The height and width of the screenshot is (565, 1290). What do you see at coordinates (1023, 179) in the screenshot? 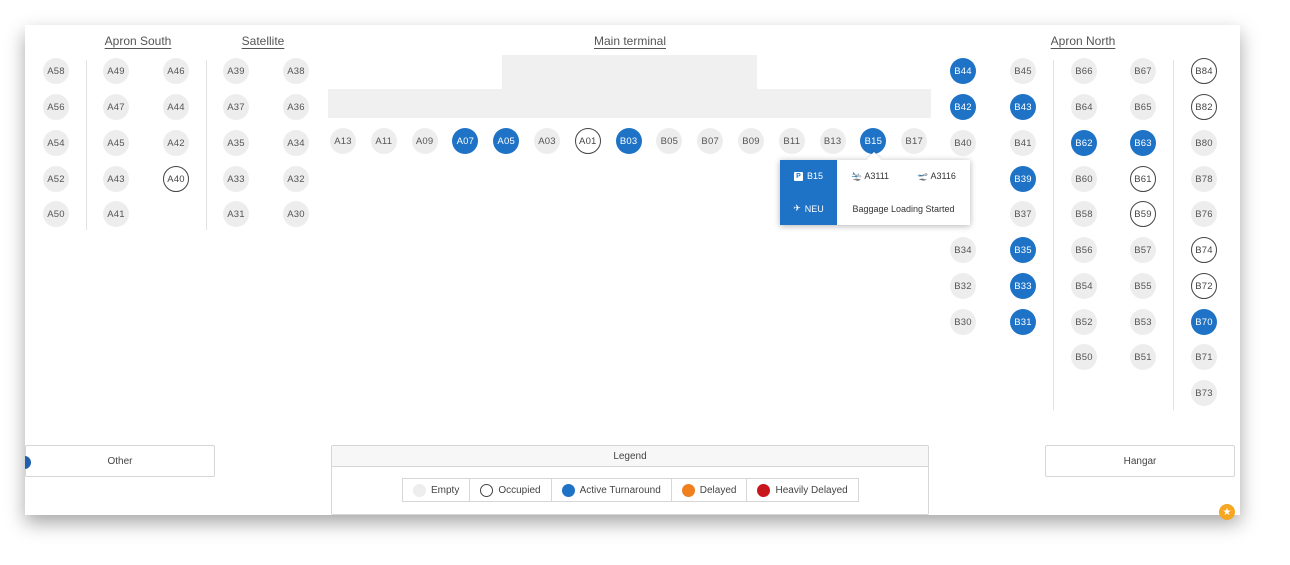
I see `stand-b39: B39` at bounding box center [1023, 179].